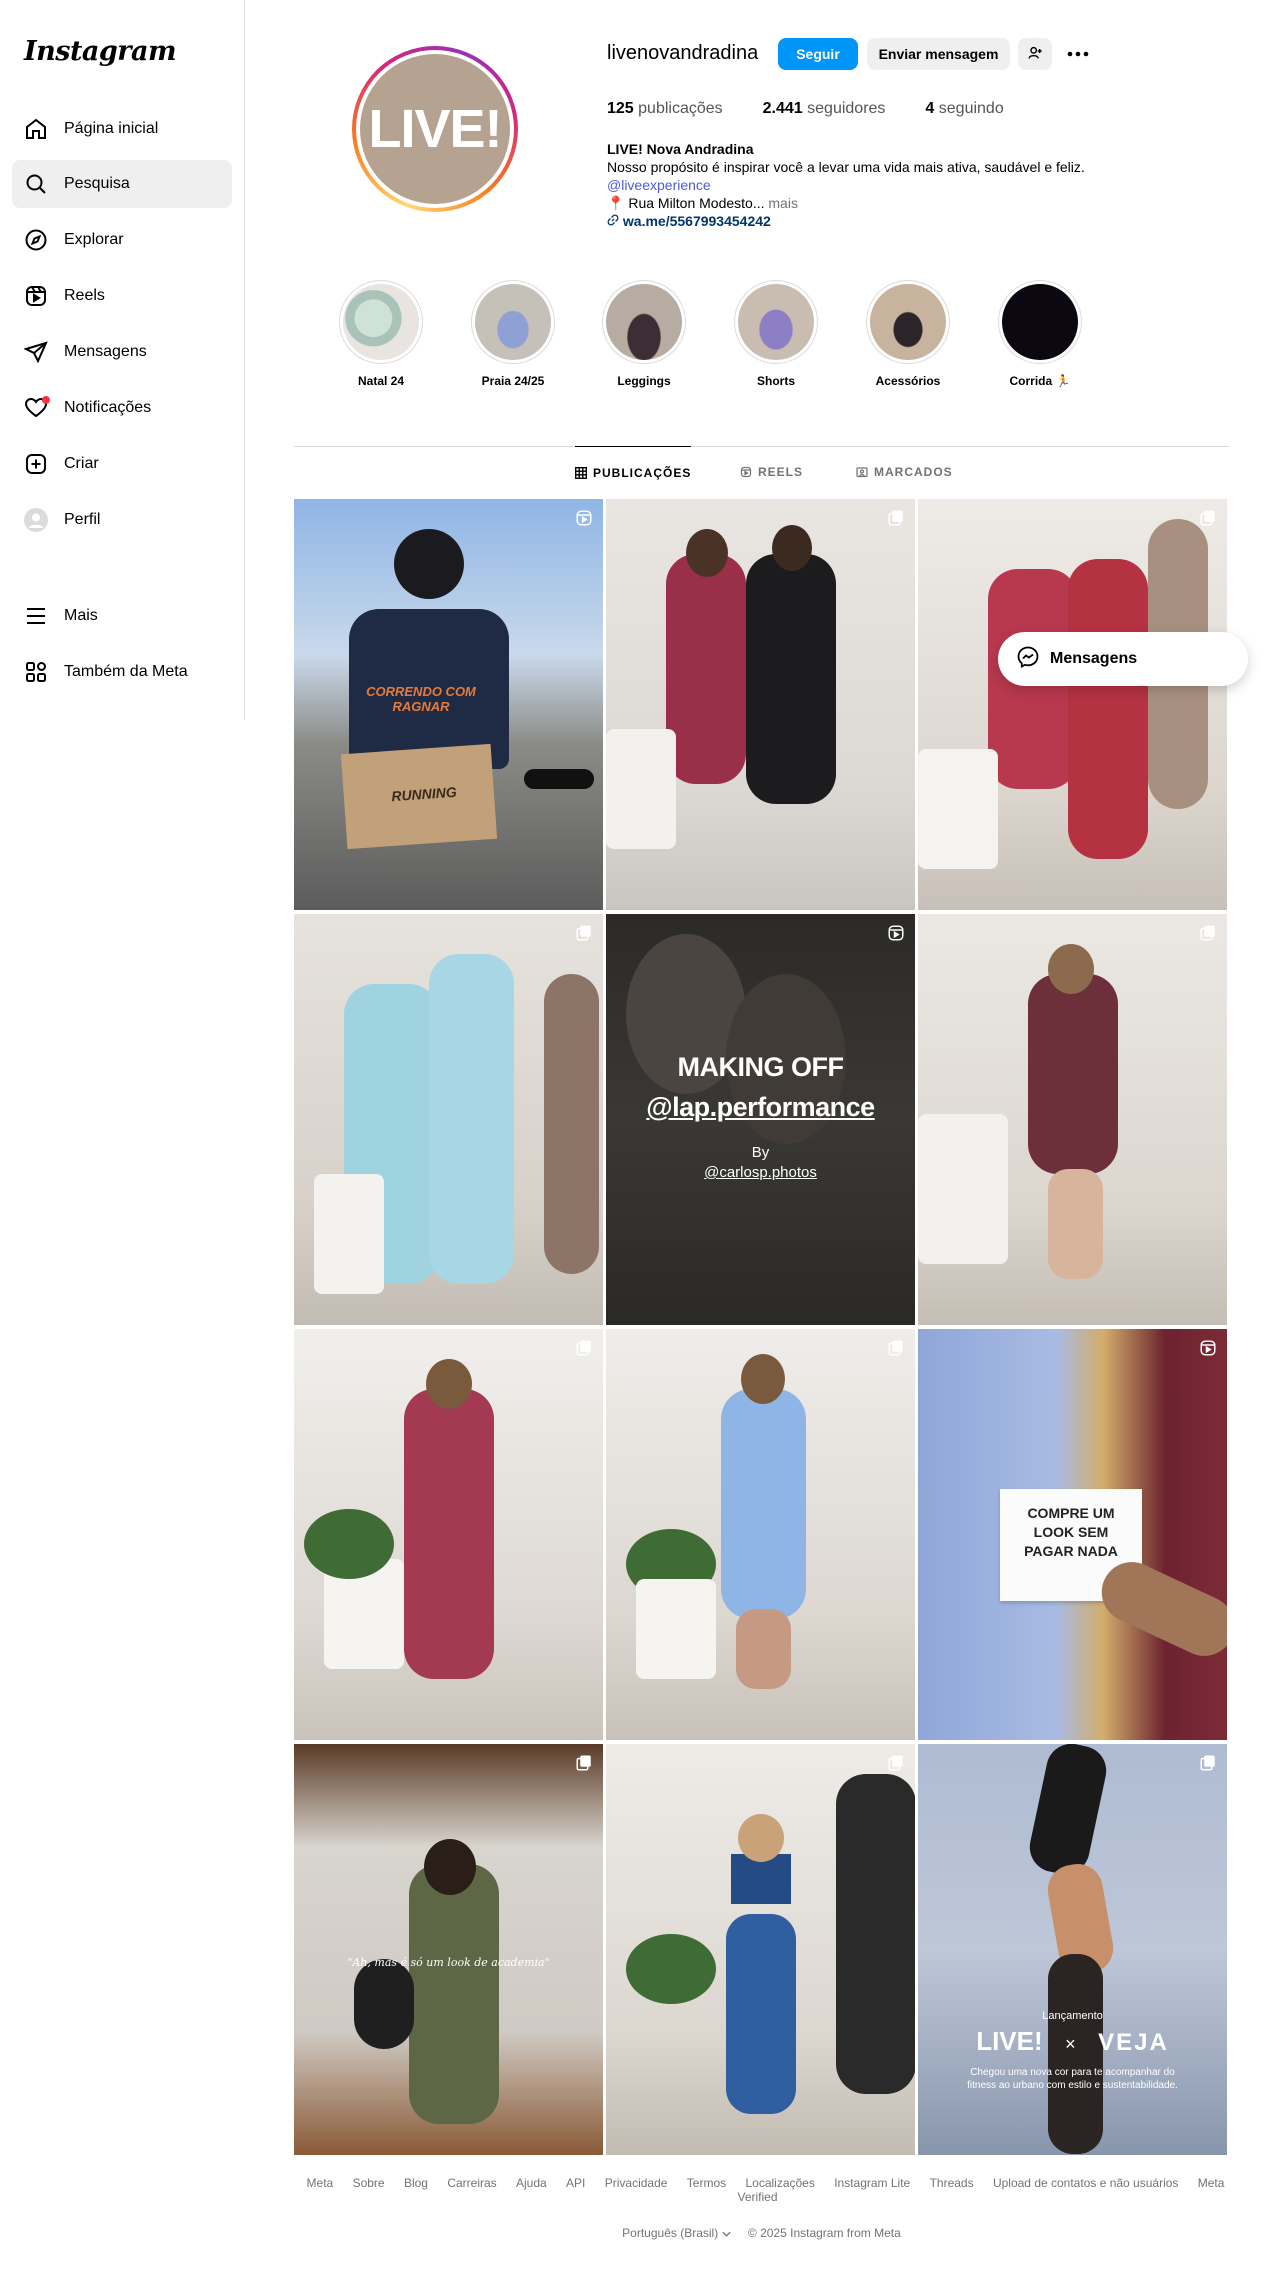 This screenshot has height=2291, width=1265. What do you see at coordinates (760, 1107) in the screenshot?
I see `post-subtitle: @lap.performance` at bounding box center [760, 1107].